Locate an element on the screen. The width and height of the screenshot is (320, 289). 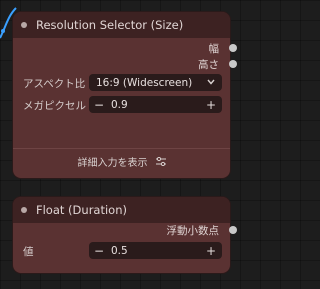
value-label: 値 is located at coordinates (28, 252).